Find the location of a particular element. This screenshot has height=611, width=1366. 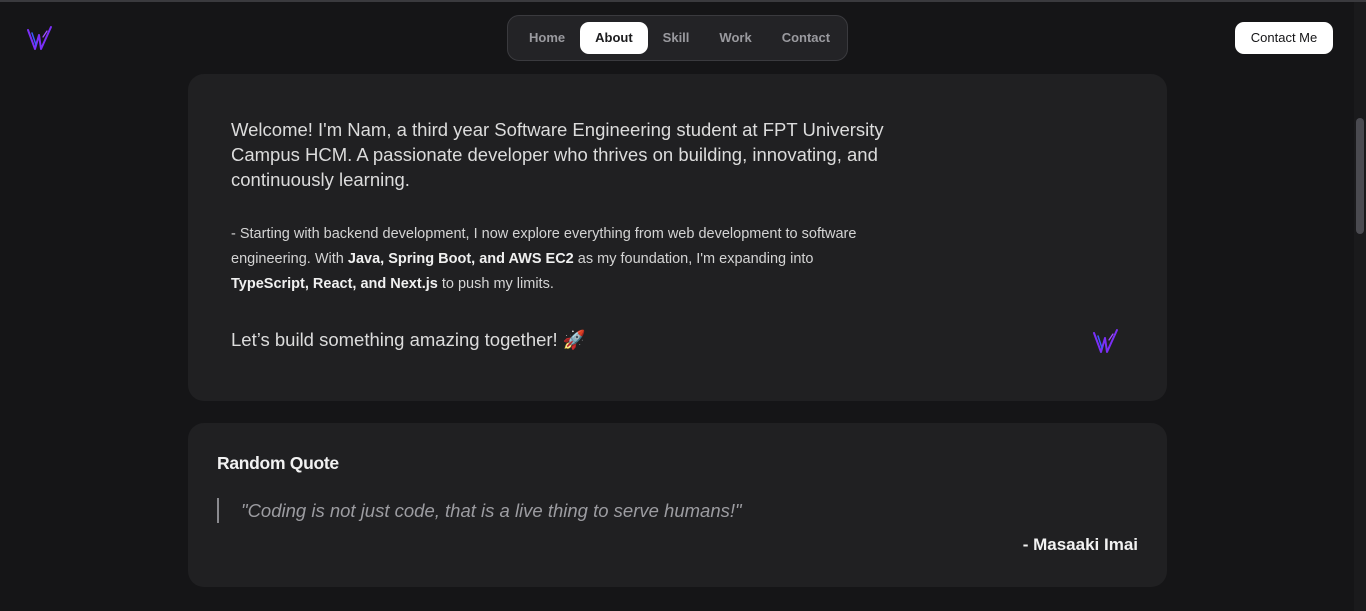

scrollbar-thumb is located at coordinates (1360, 176).